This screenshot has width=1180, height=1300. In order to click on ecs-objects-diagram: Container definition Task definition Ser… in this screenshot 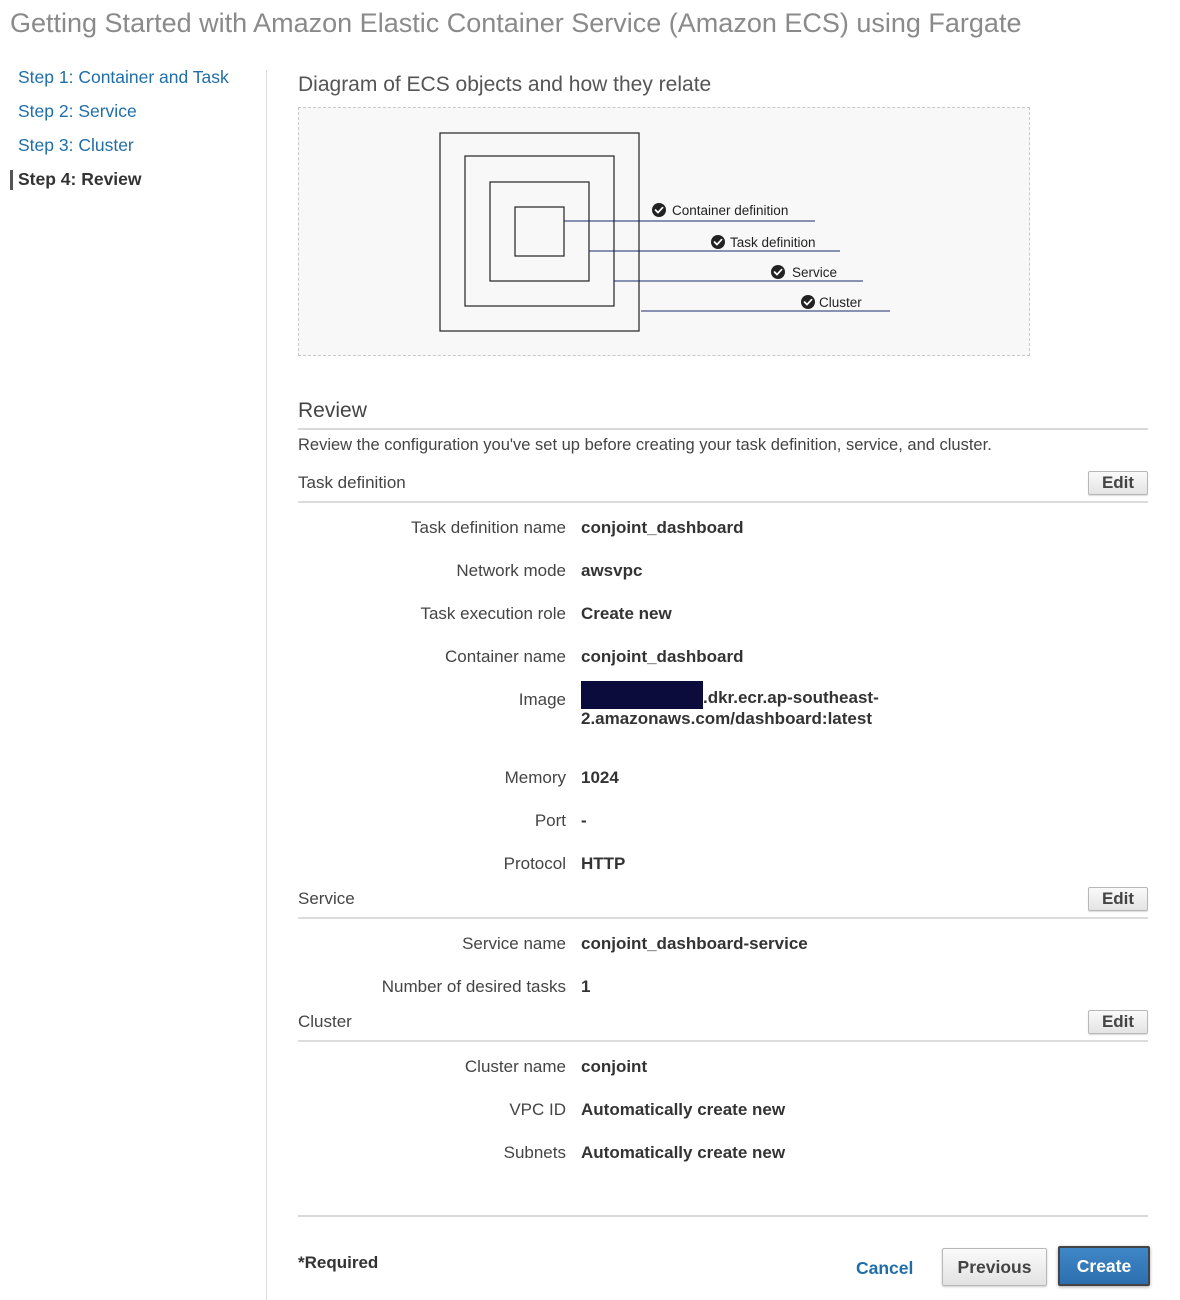, I will do `click(664, 231)`.